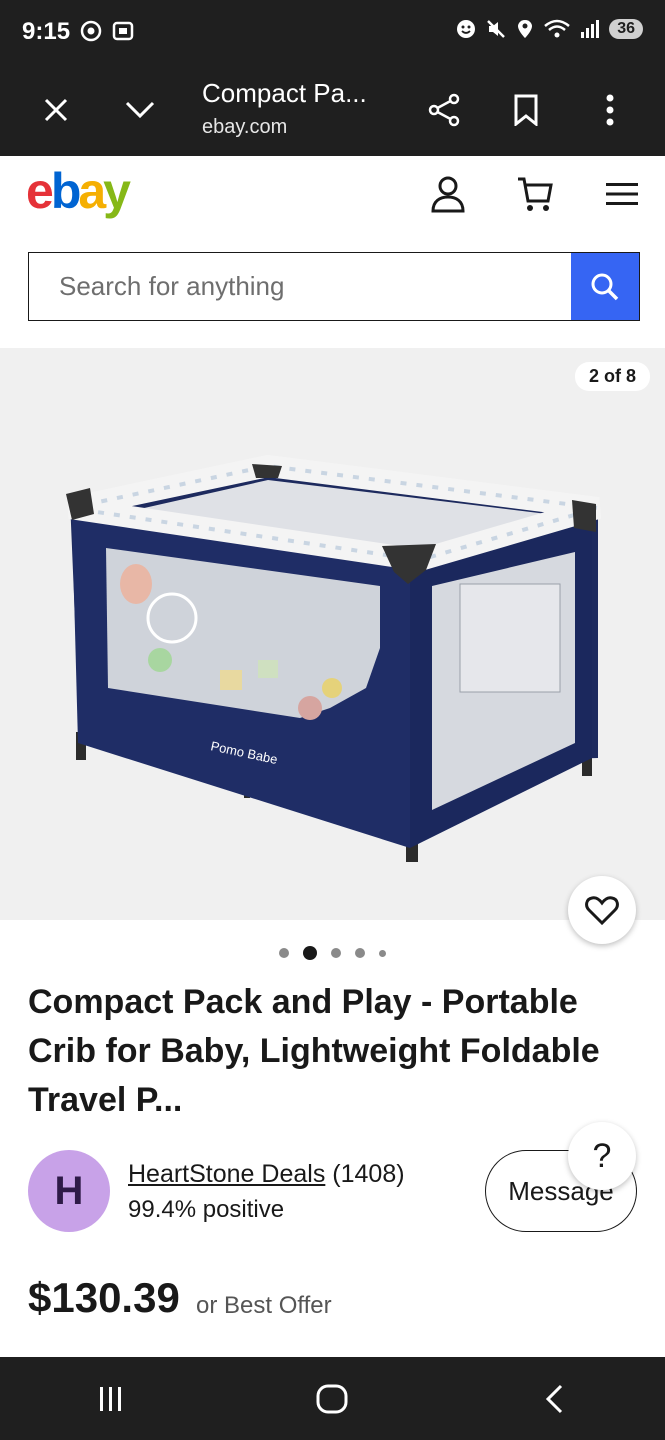 This screenshot has width=665, height=1440. I want to click on price-details-cutoff, so click(268, 1350).